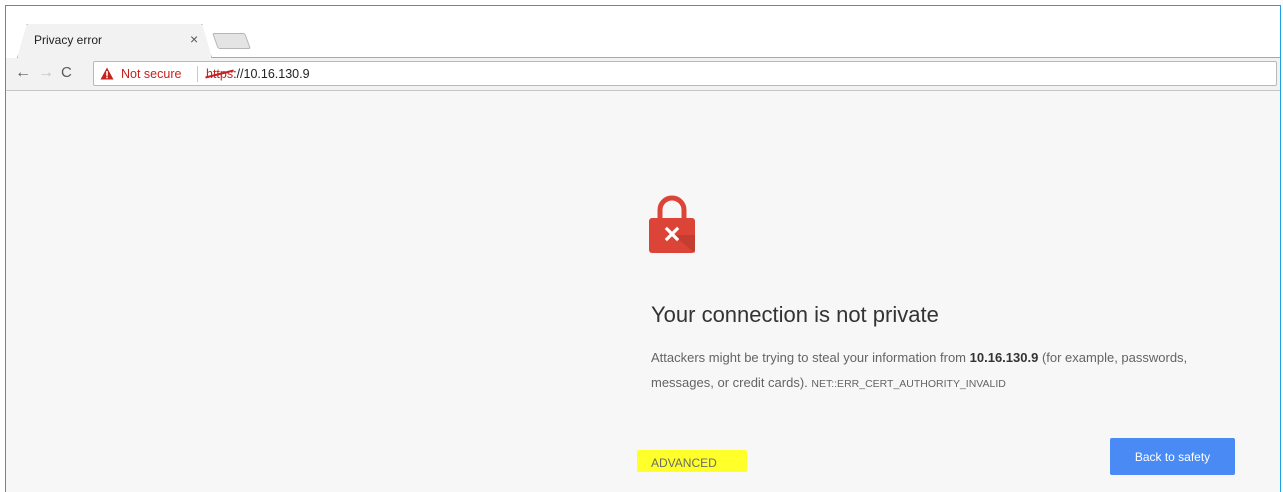 This screenshot has width=1283, height=492. What do you see at coordinates (271, 74) in the screenshot?
I see `url-host: ://10.16.130.9` at bounding box center [271, 74].